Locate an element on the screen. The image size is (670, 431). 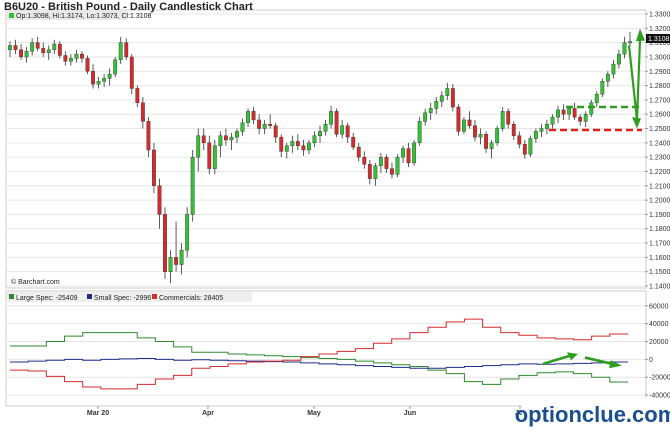
legend-commercials: Commercials: 28405 is located at coordinates (191, 298).